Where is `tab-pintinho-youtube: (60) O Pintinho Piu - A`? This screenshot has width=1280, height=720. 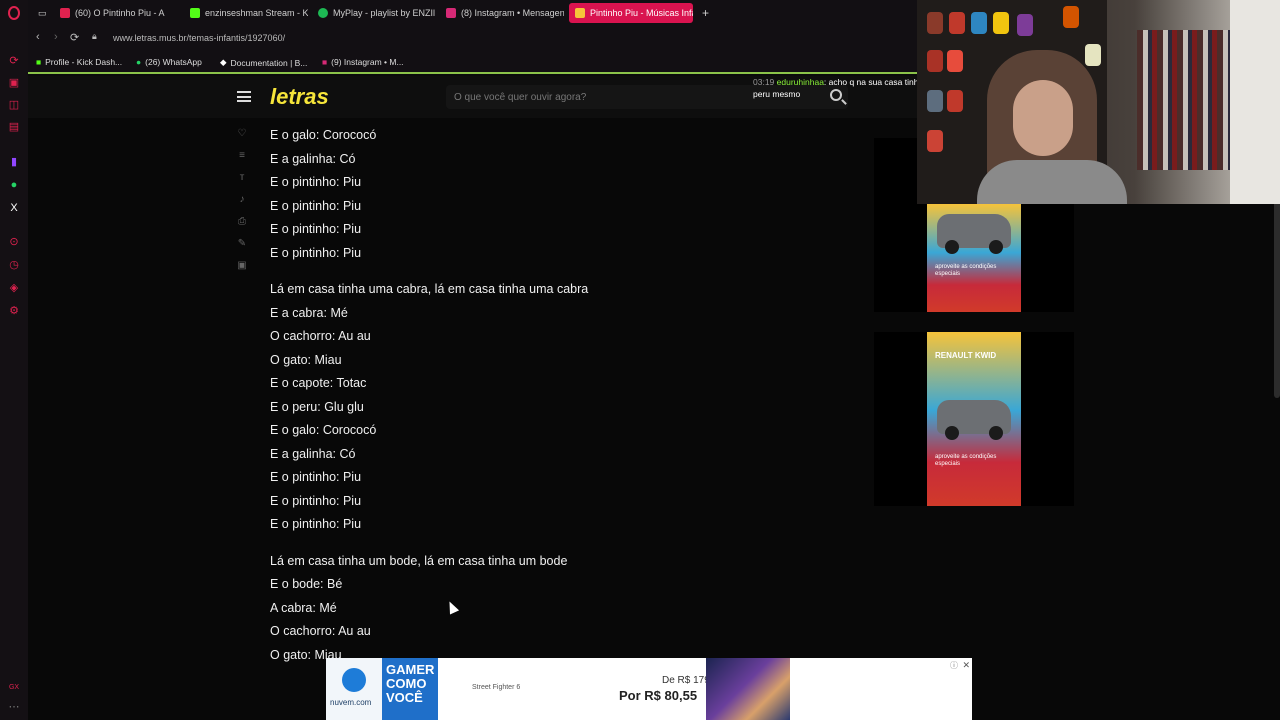
tab-pintinho-youtube: (60) O Pintinho Piu - A is located at coordinates (116, 13).